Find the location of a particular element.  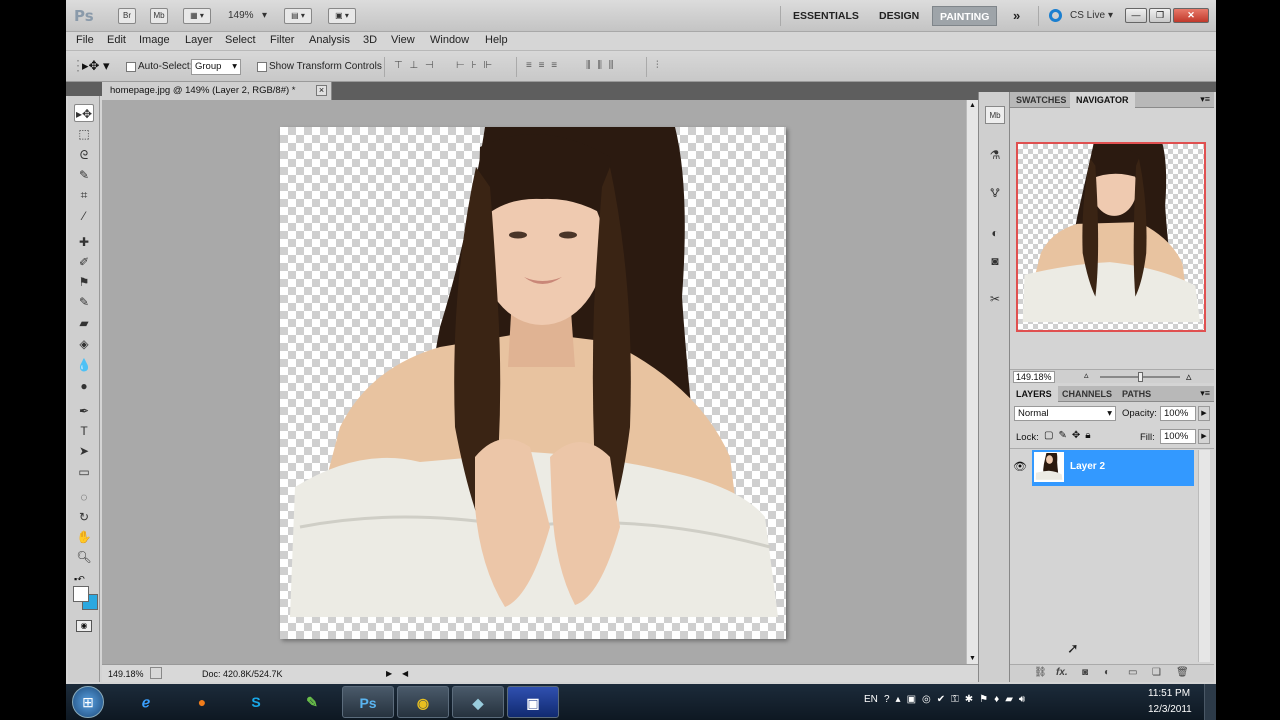

layers-scrollbar is located at coordinates (1204, 556).